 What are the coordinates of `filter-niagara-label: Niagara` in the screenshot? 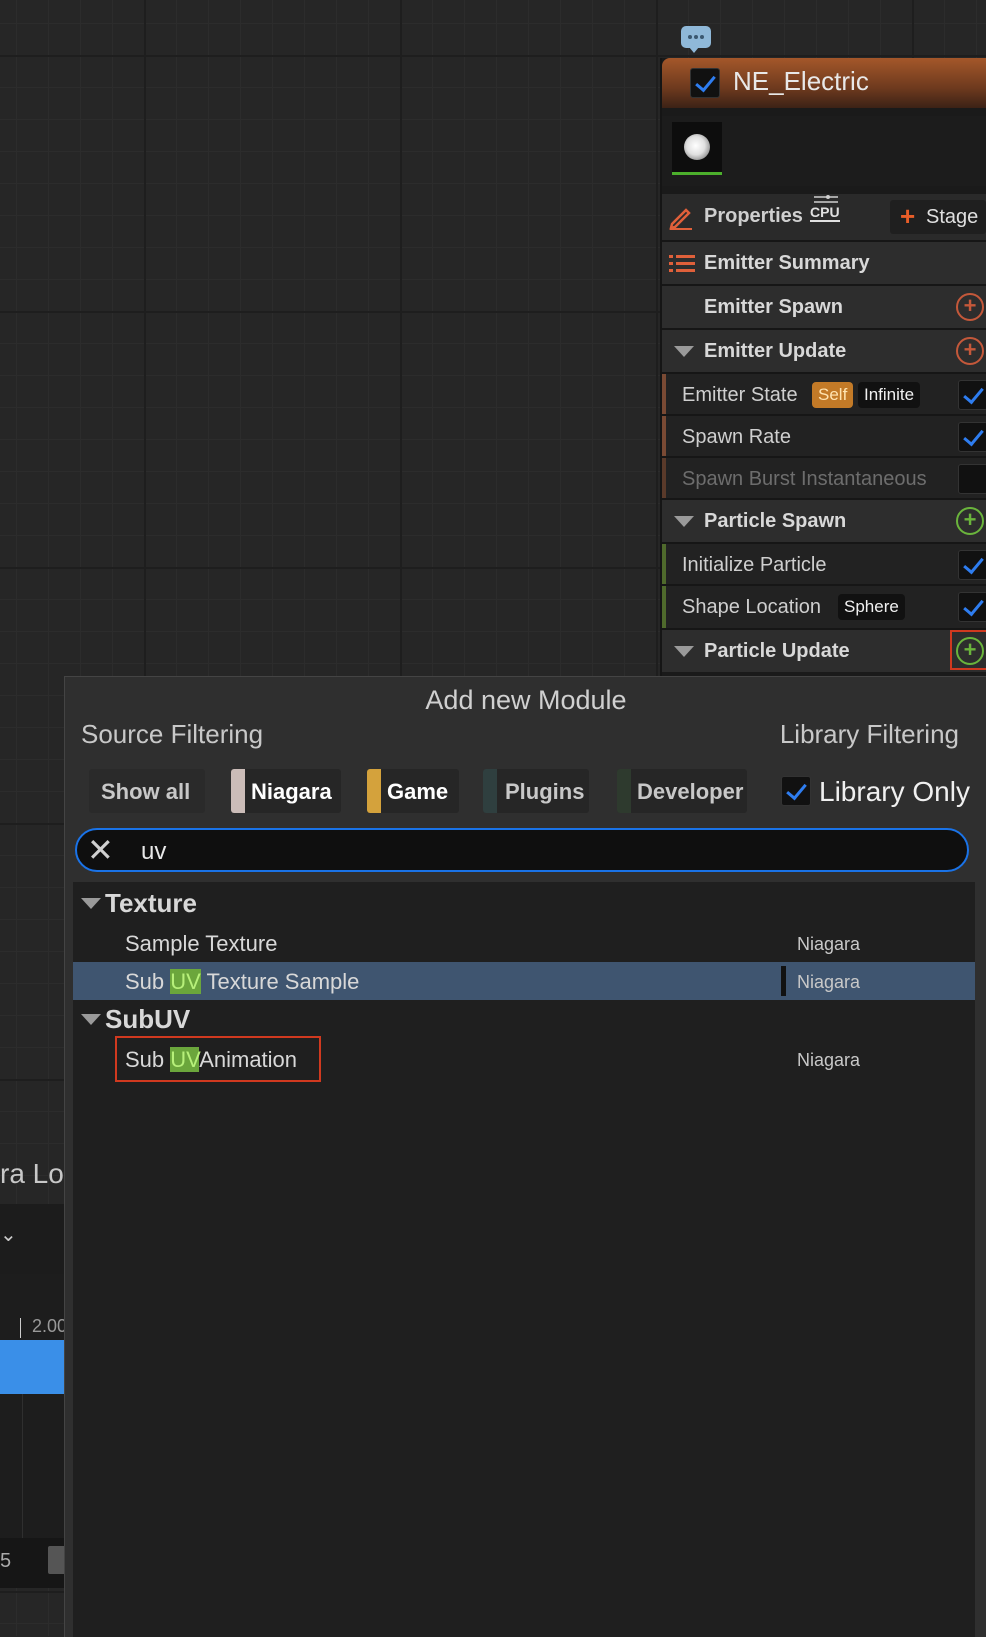 It's located at (291, 791).